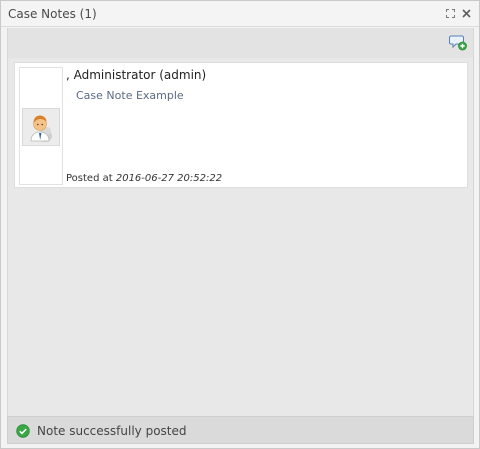 This screenshot has height=449, width=480. I want to click on maximize-button, so click(450, 13).